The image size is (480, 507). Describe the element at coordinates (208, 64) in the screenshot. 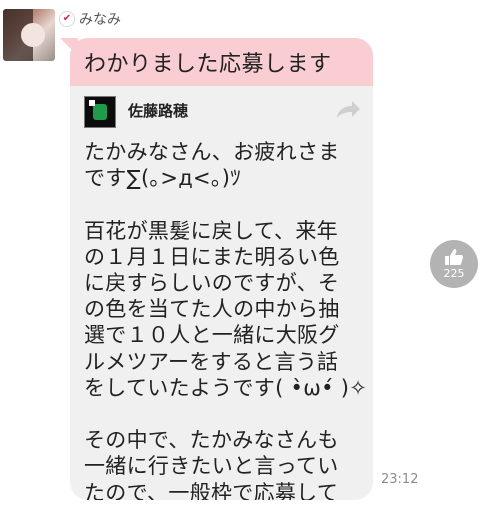

I see `message-caption: わかりました応募します` at that location.